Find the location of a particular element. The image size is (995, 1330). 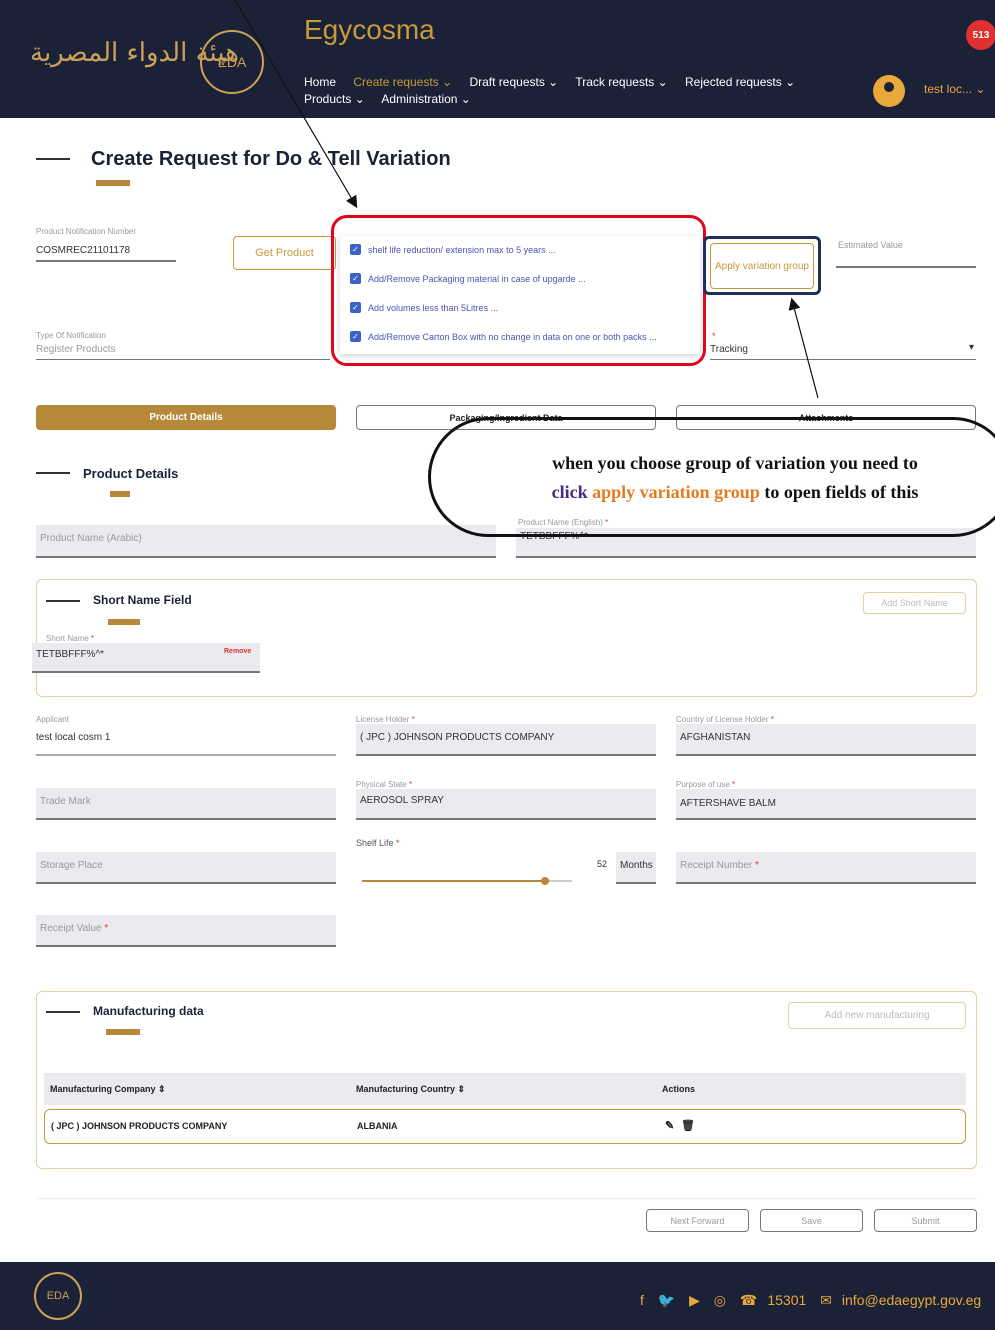

row-country: ALBANIA is located at coordinates (377, 1126).